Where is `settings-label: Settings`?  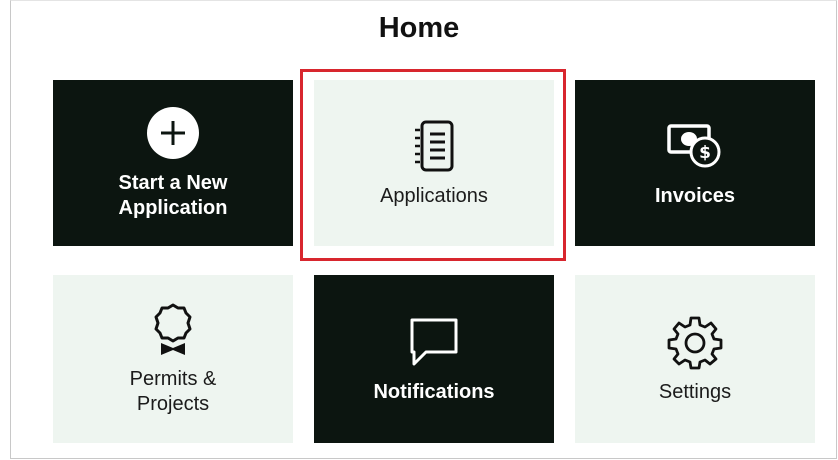
settings-label: Settings is located at coordinates (695, 391).